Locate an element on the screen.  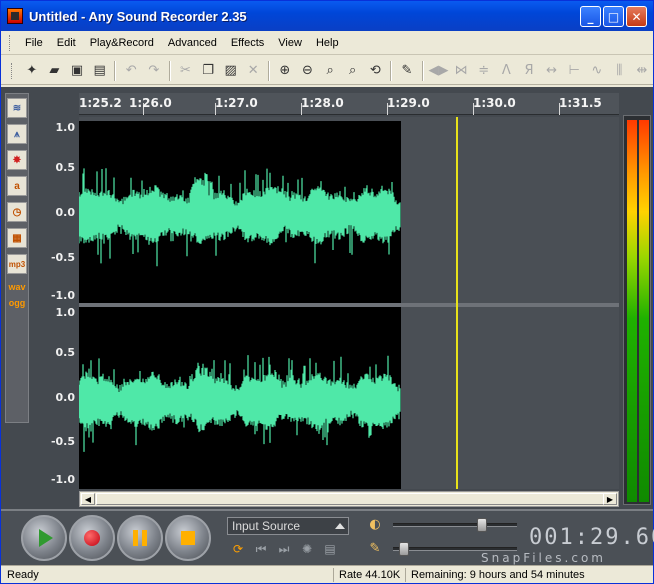
amplitude-label: 0.0 is located at coordinates (65, 397).